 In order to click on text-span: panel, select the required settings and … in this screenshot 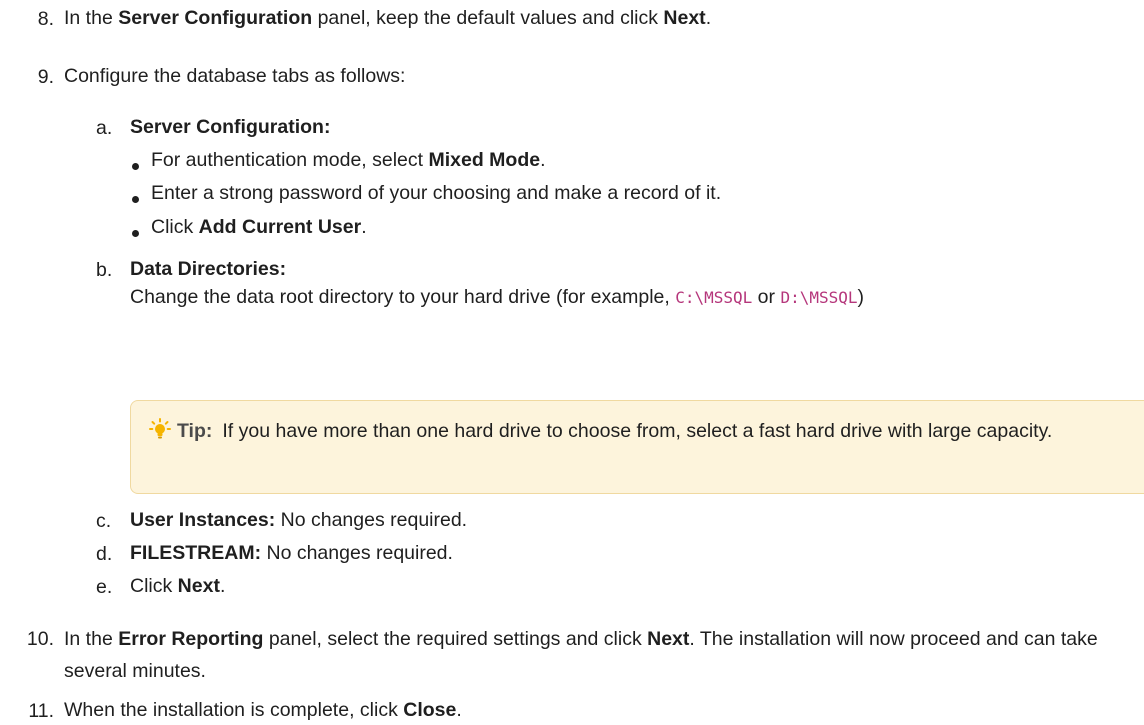, I will do `click(455, 639)`.